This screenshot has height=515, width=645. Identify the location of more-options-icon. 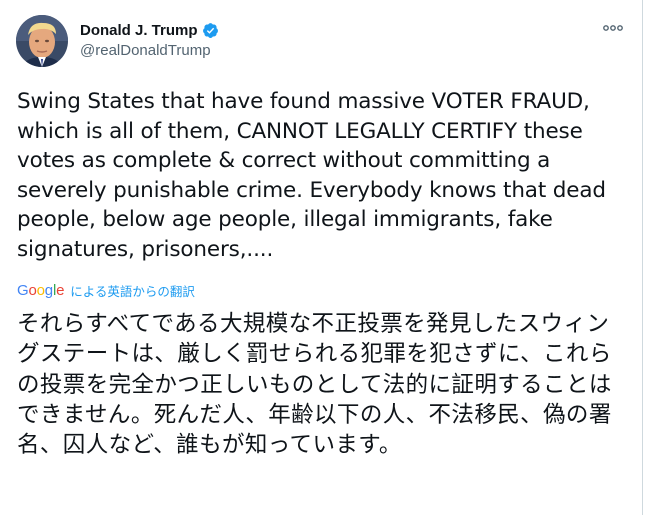
(613, 28).